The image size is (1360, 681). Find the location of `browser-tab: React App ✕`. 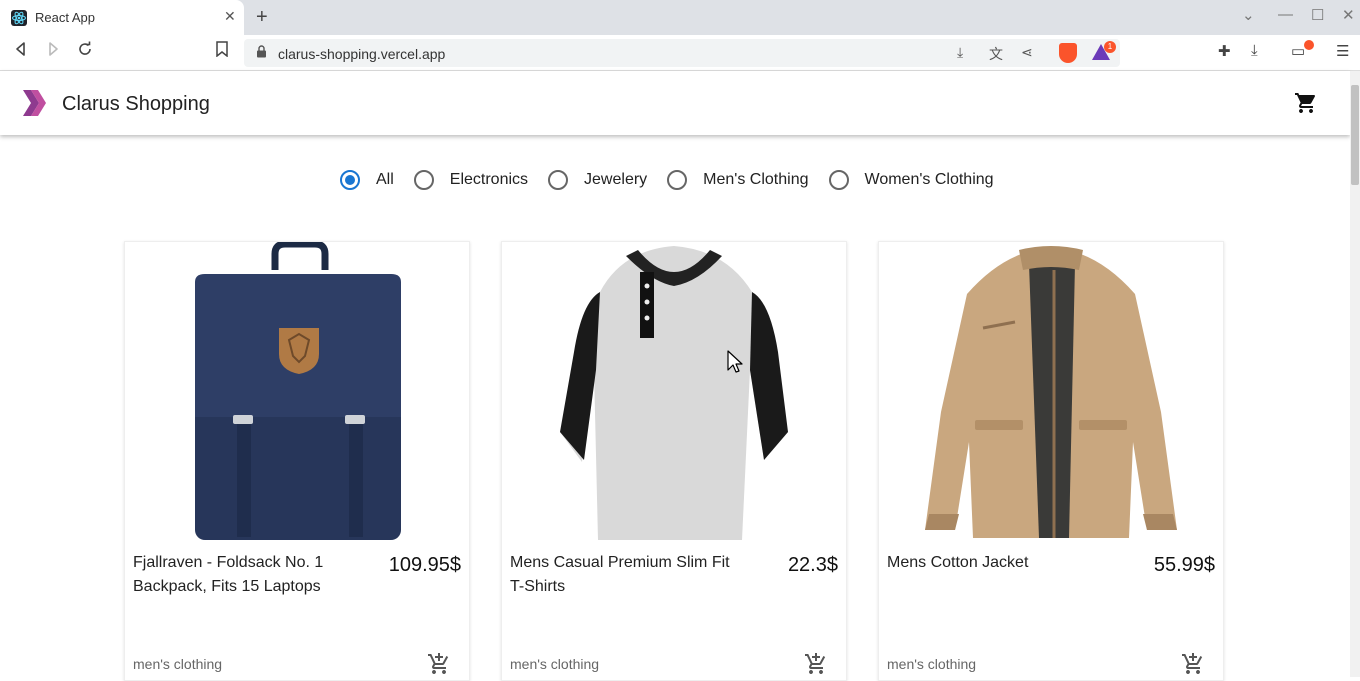

browser-tab: React App ✕ is located at coordinates (122, 17).